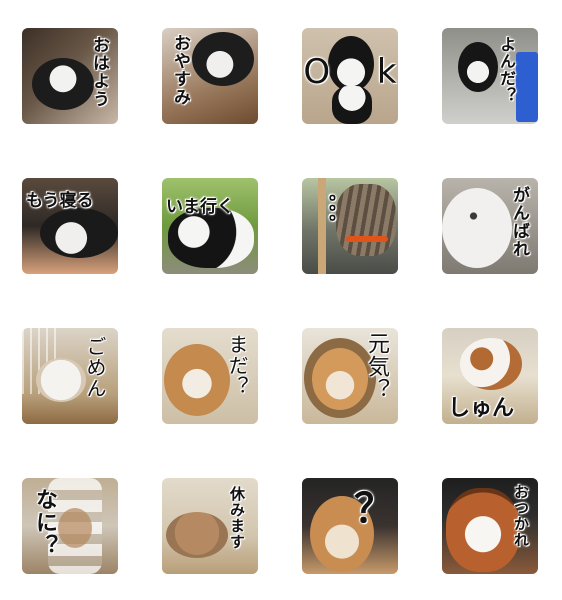 Image resolution: width=562 pixels, height=600 pixels. Describe the element at coordinates (527, 87) in the screenshot. I see `blue-bucket` at that location.